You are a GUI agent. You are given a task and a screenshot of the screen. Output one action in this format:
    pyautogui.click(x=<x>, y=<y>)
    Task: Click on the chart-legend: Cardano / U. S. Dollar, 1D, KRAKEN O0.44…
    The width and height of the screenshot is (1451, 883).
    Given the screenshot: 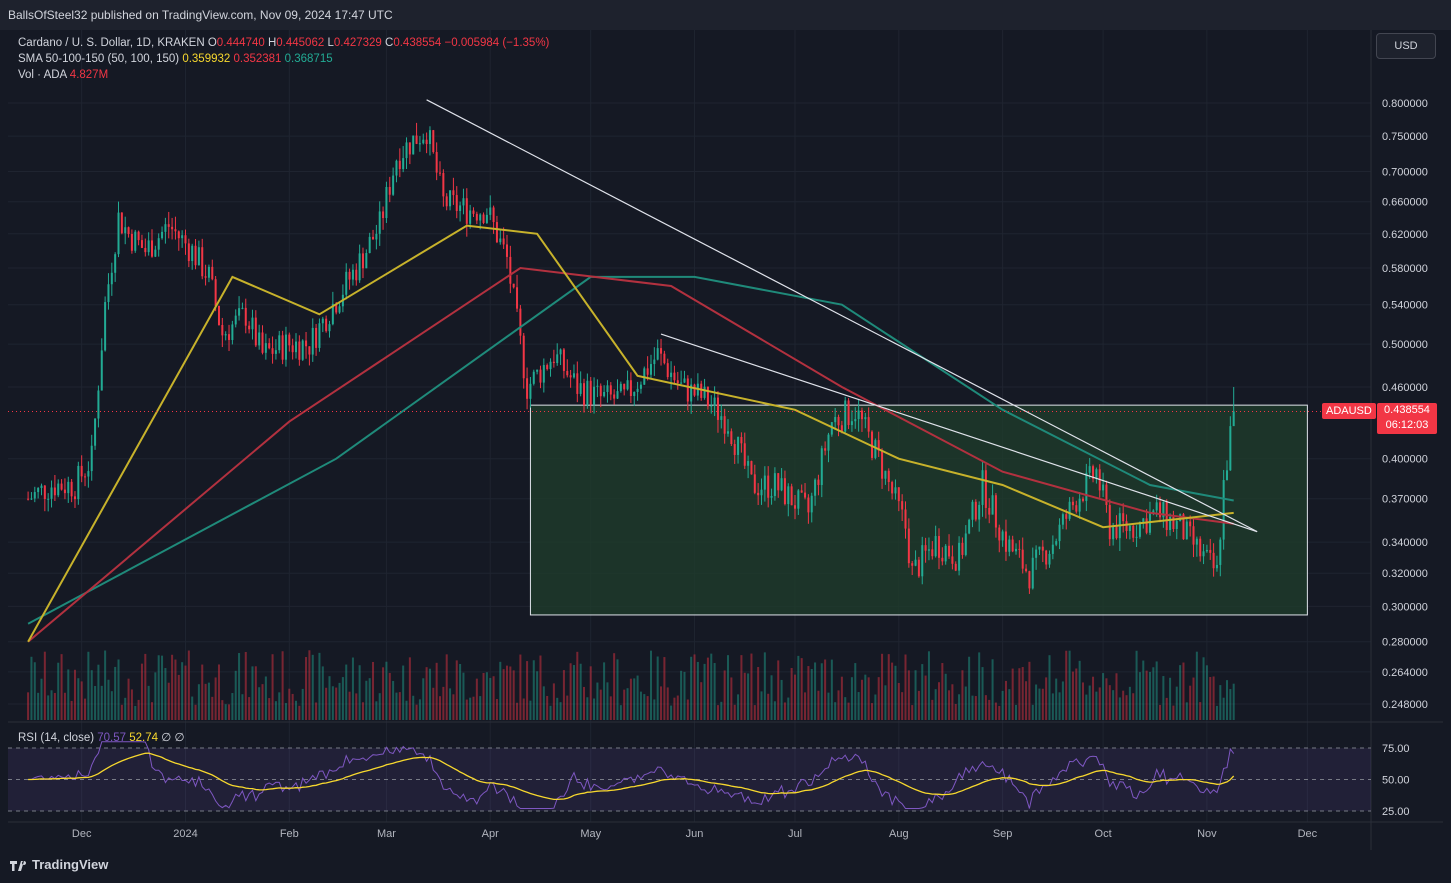 What is the action you would take?
    pyautogui.click(x=283, y=59)
    